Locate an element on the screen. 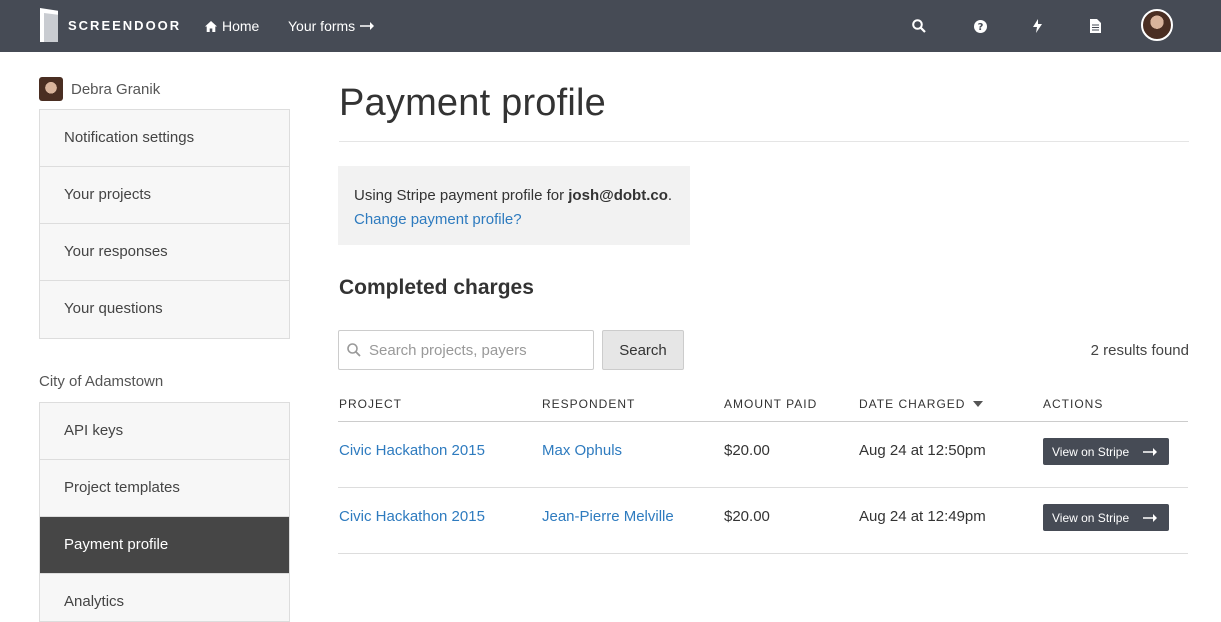 Image resolution: width=1221 pixels, height=622 pixels. organization-label: City of Adamstown is located at coordinates (101, 381).